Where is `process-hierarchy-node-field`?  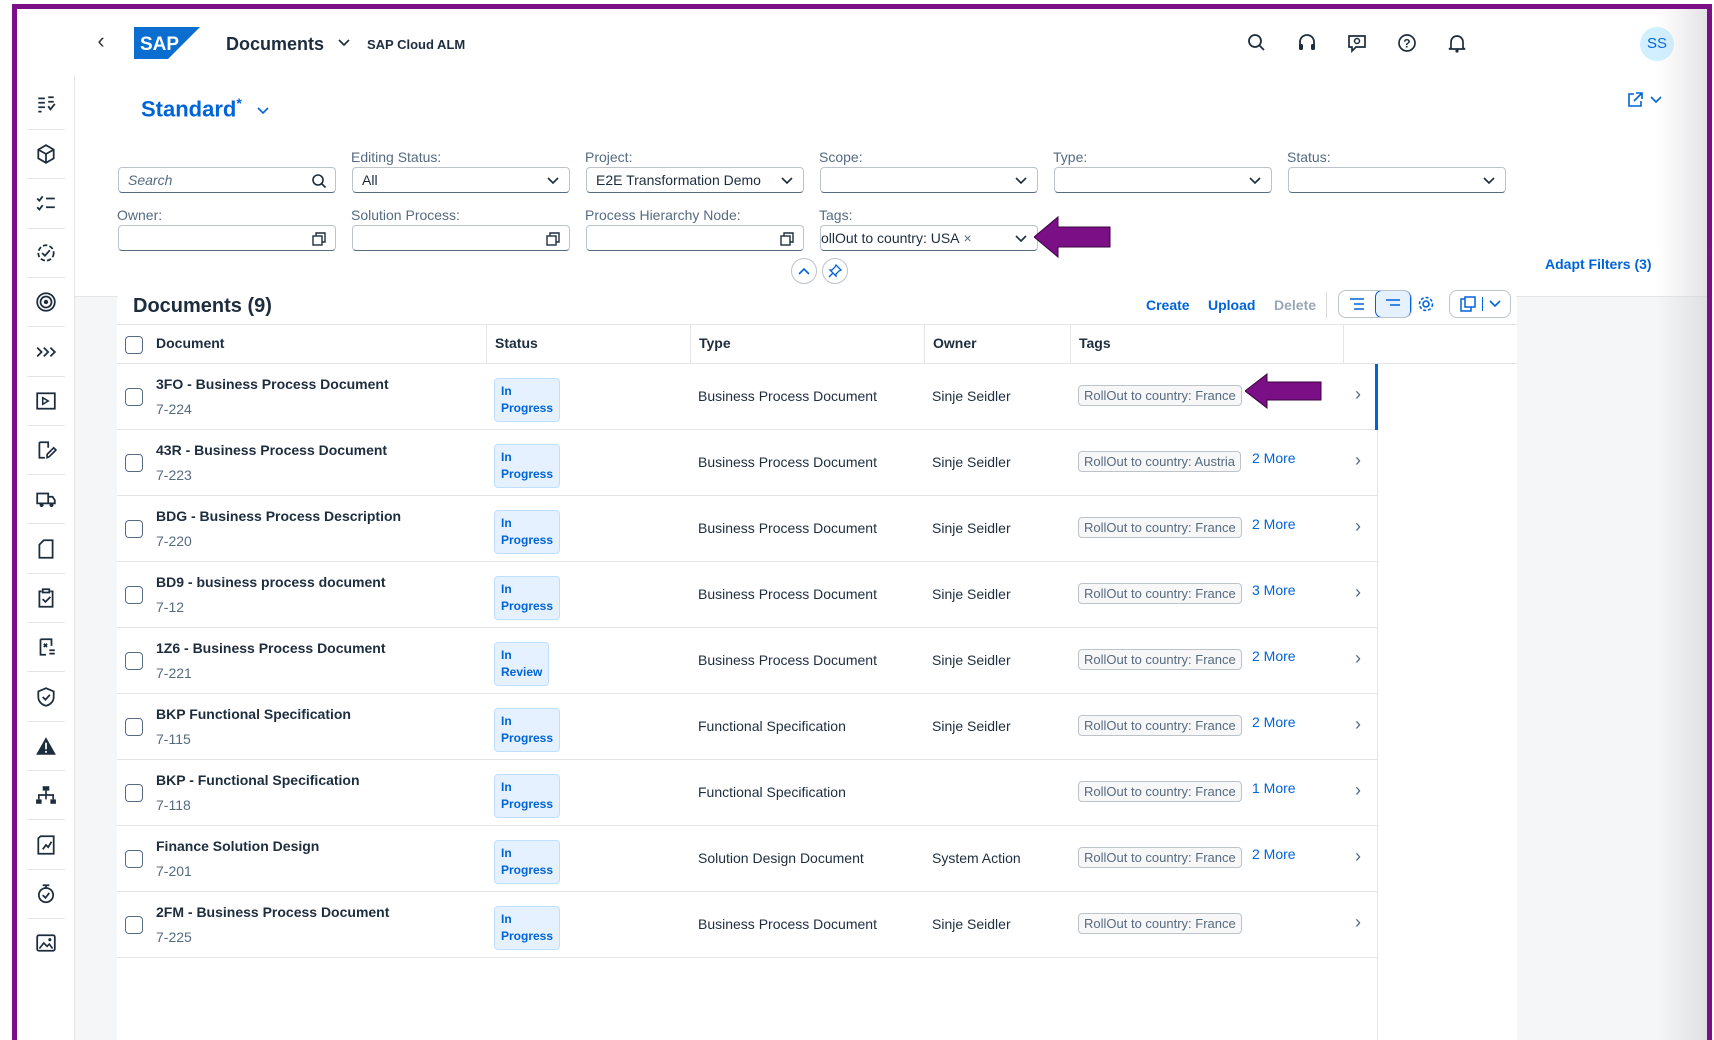 process-hierarchy-node-field is located at coordinates (695, 238).